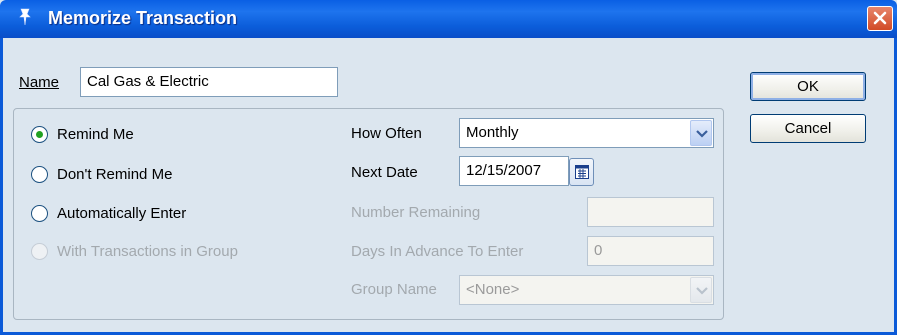 This screenshot has height=335, width=897. Describe the element at coordinates (147, 251) in the screenshot. I see `radio-label: With Transactions in Group` at that location.